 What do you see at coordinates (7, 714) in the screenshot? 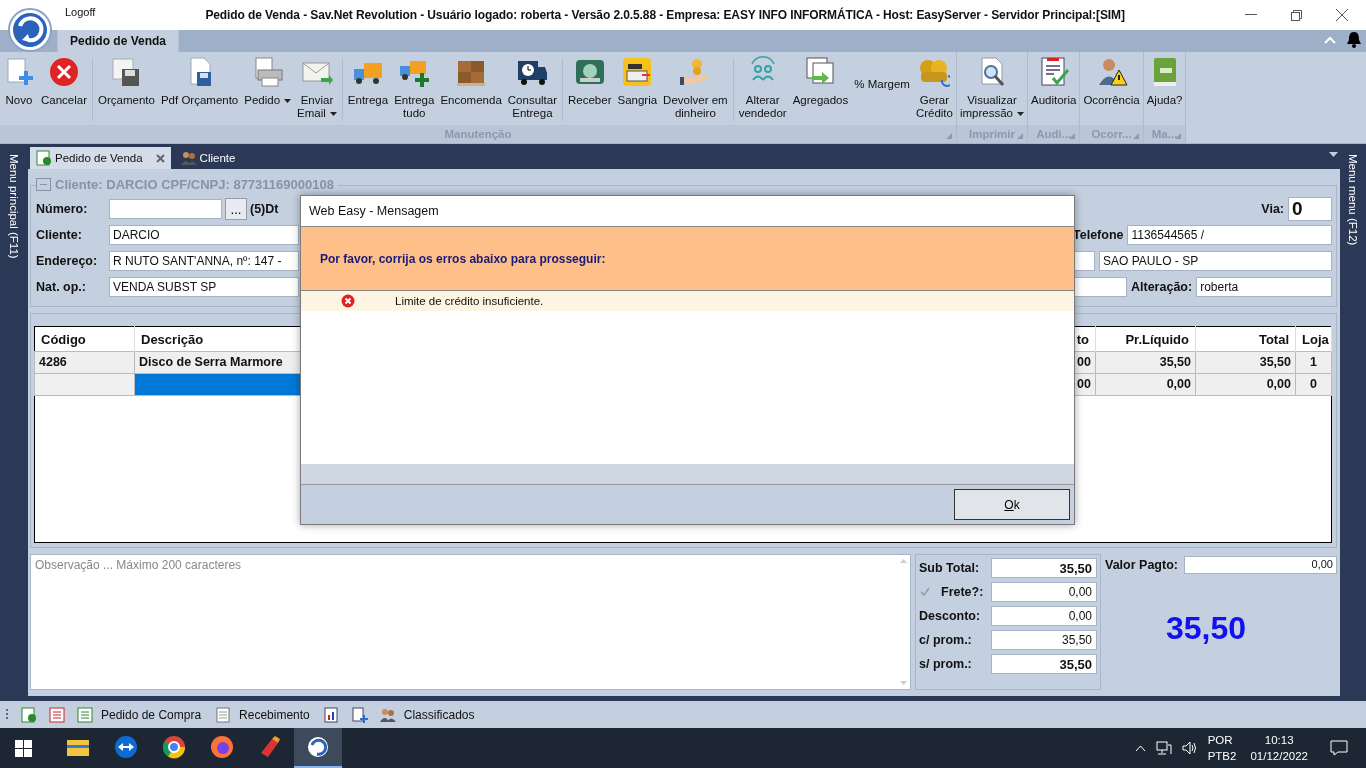
I see `grip-icon` at bounding box center [7, 714].